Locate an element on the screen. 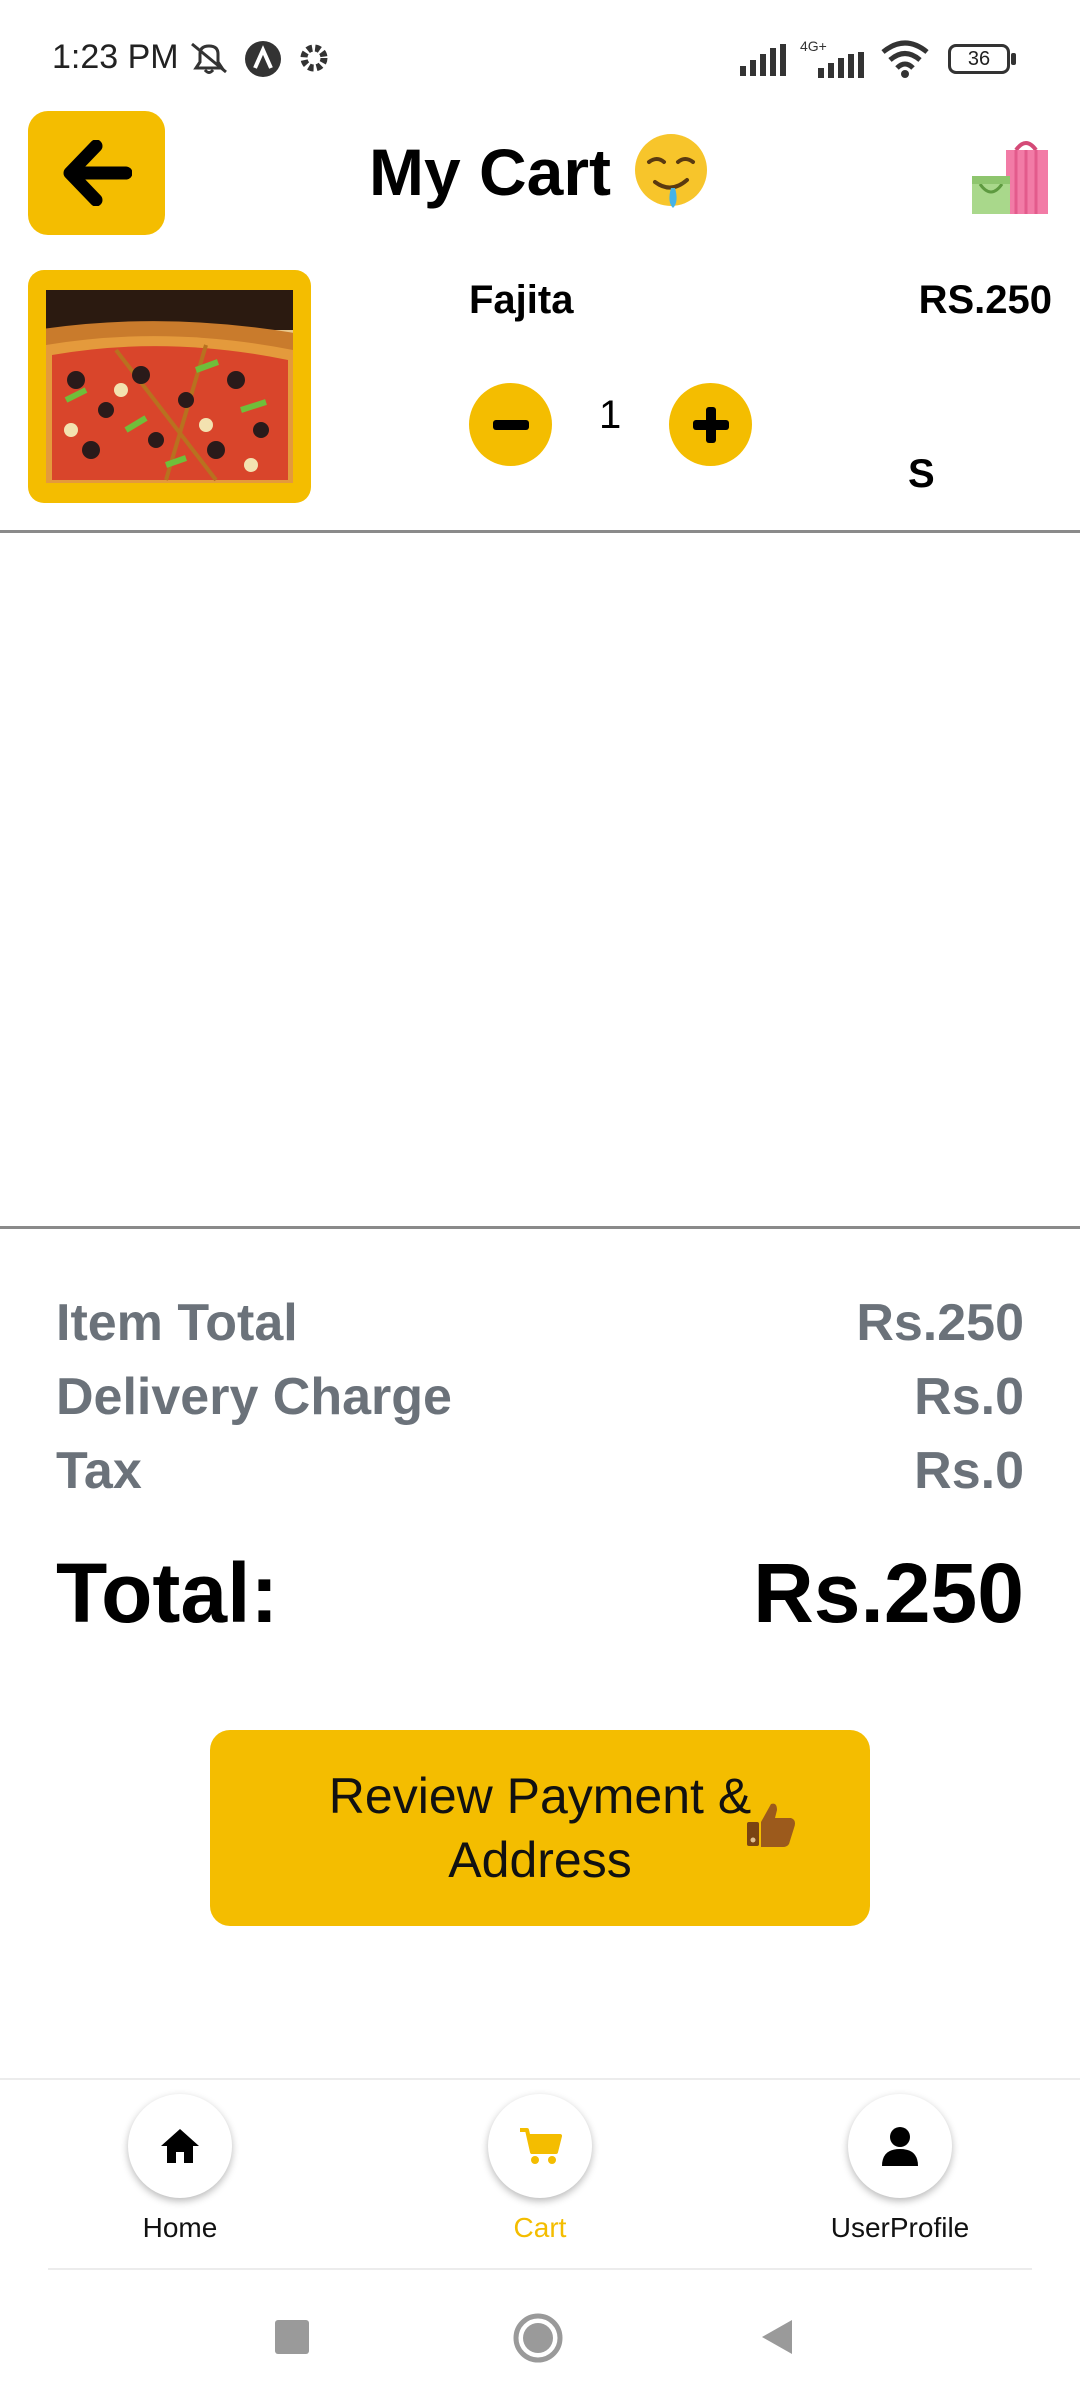 The height and width of the screenshot is (2400, 1080). back-triangle-icon is located at coordinates (777, 2337).